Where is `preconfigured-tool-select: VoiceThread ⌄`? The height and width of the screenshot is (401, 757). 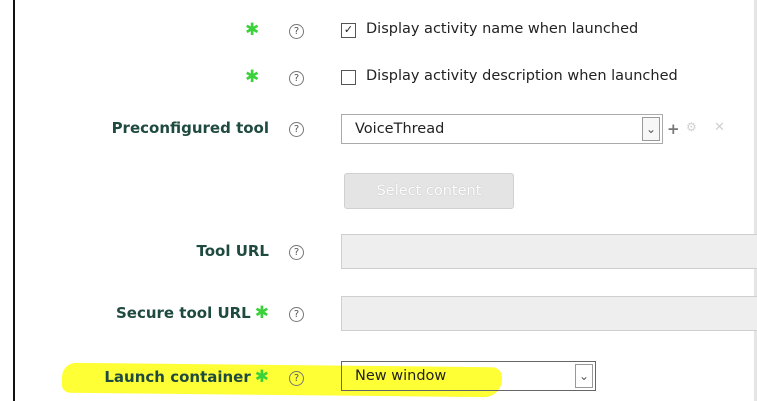
preconfigured-tool-select: VoiceThread ⌄ is located at coordinates (502, 129).